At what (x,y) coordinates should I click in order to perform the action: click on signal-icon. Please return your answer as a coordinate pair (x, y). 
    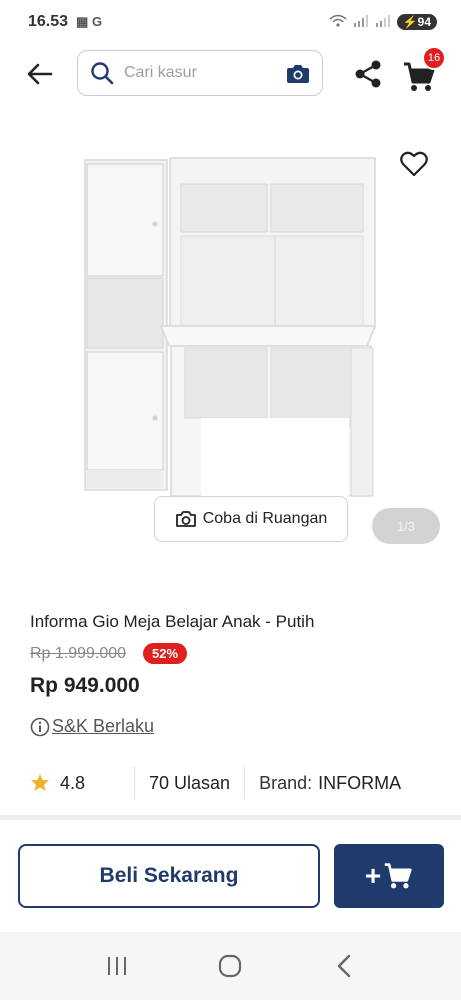
    Looking at the image, I should click on (361, 22).